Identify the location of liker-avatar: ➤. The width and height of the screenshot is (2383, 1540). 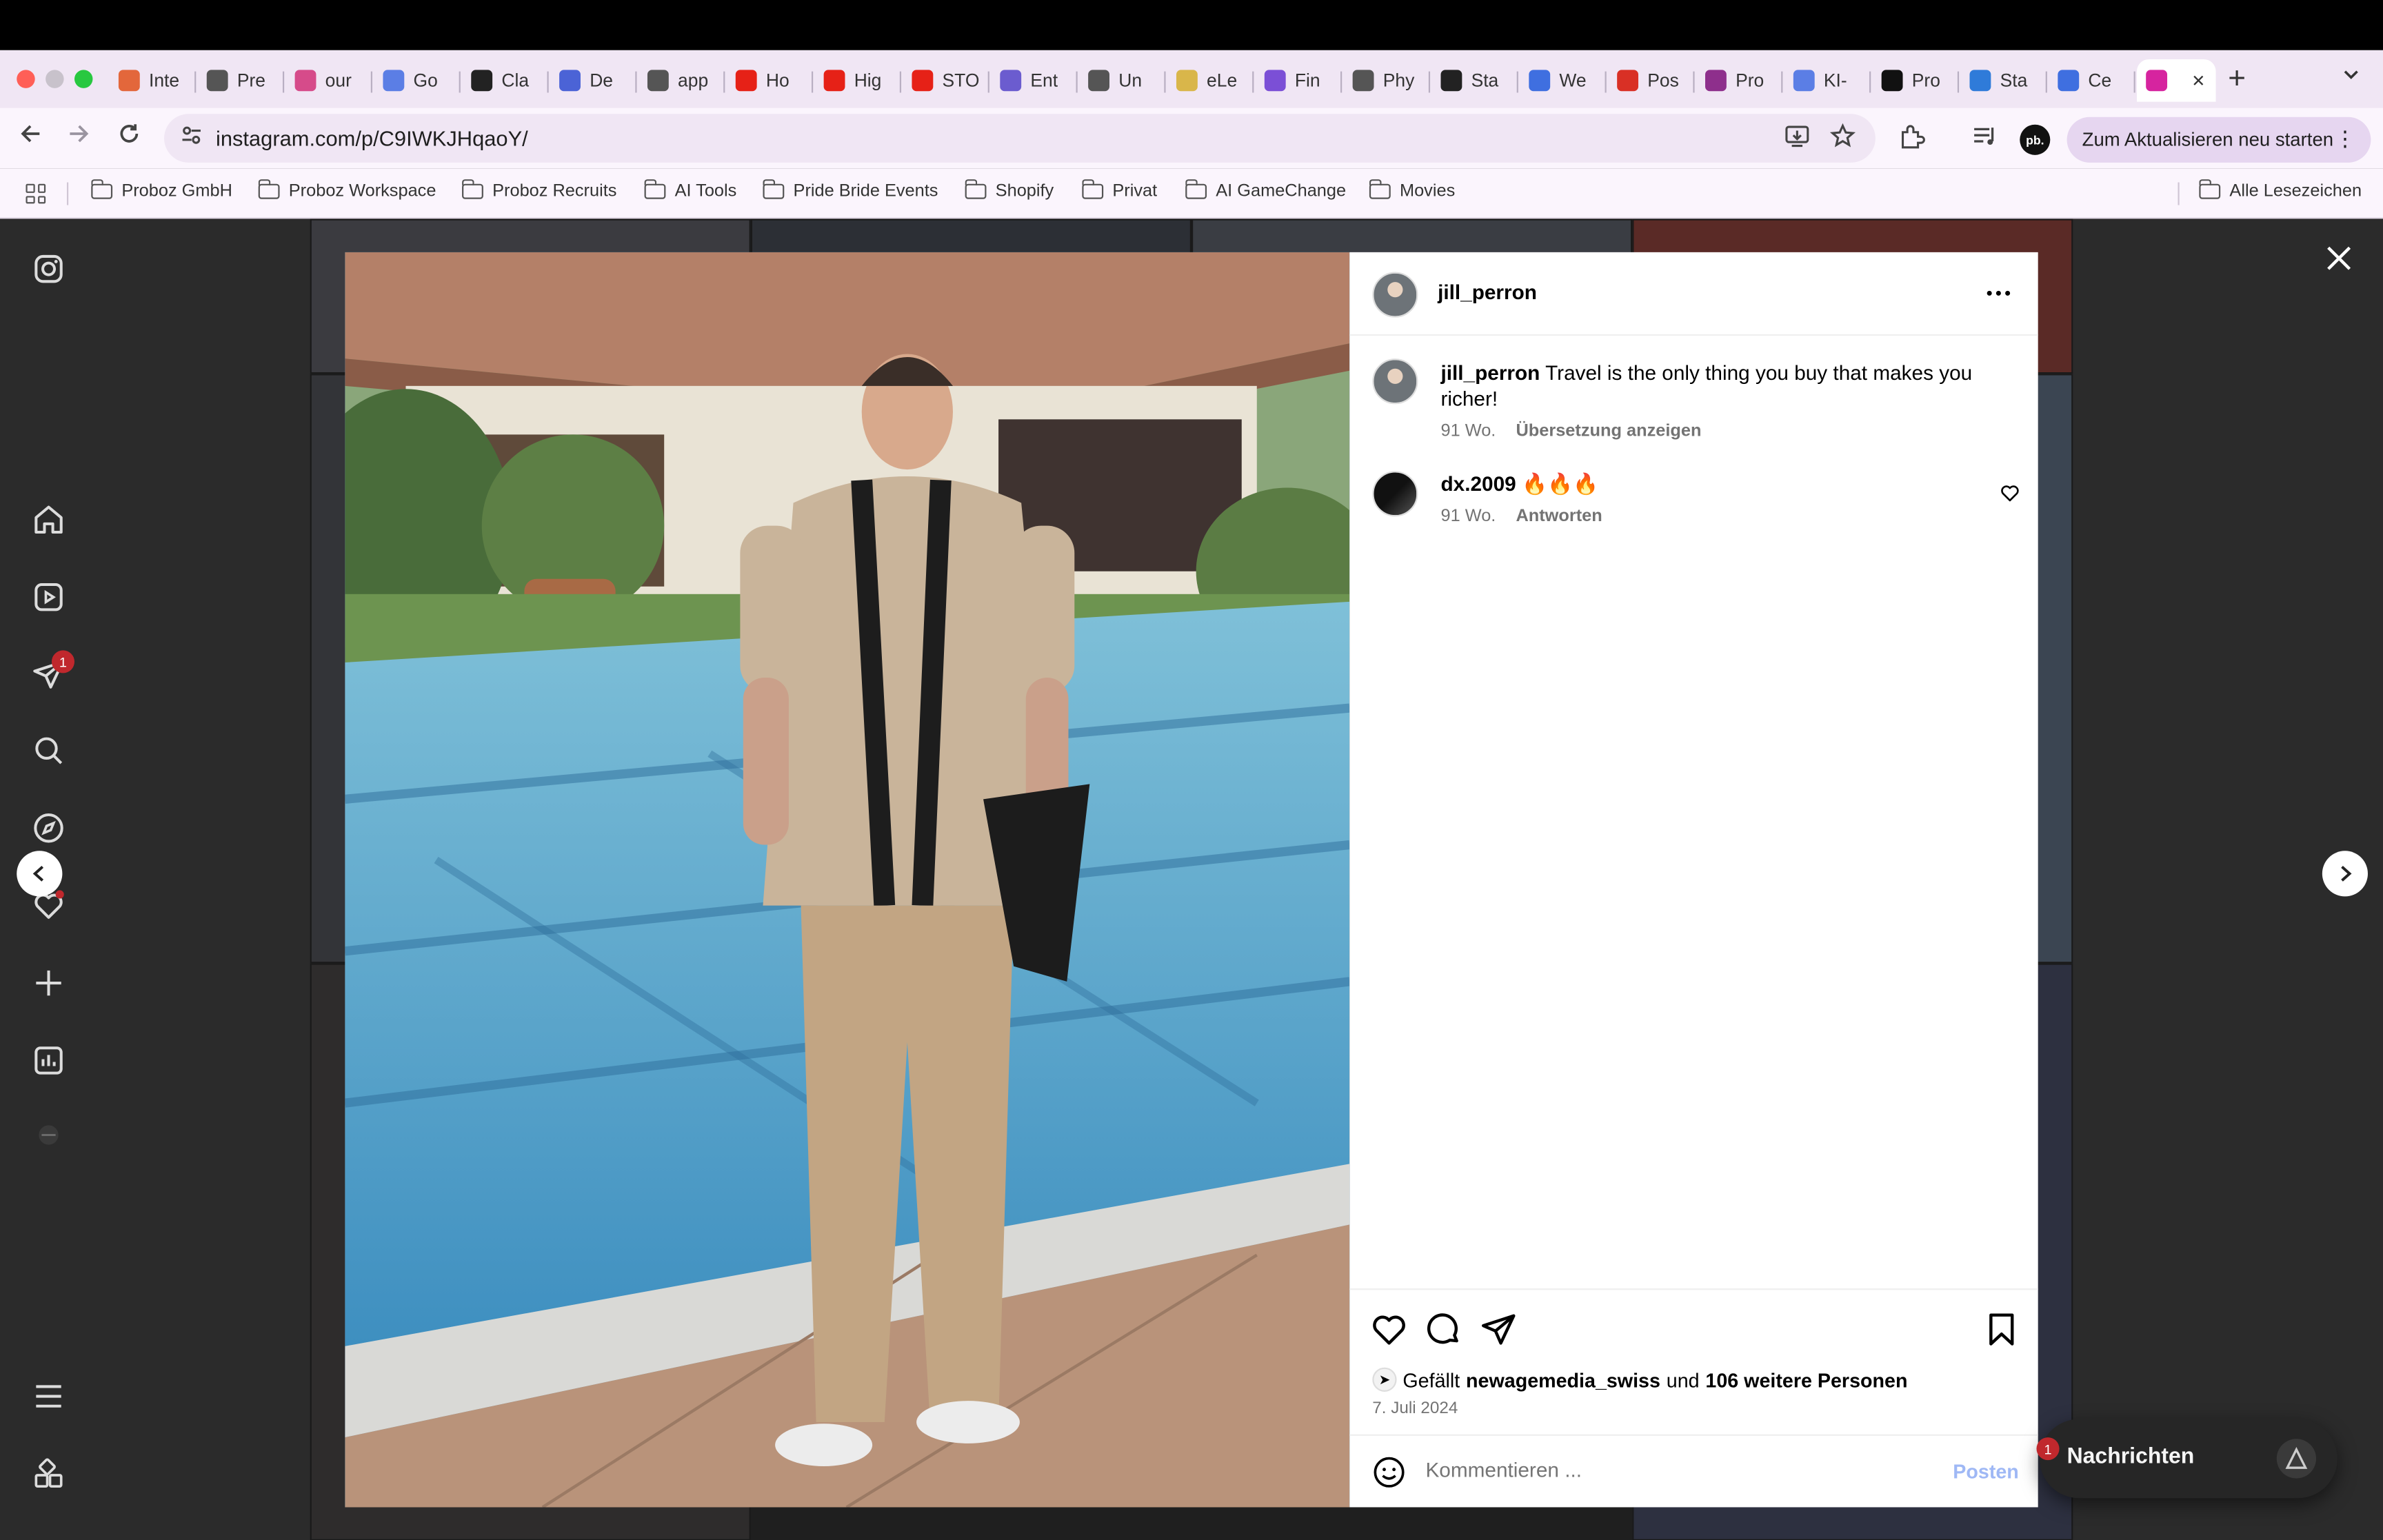
(1384, 1380).